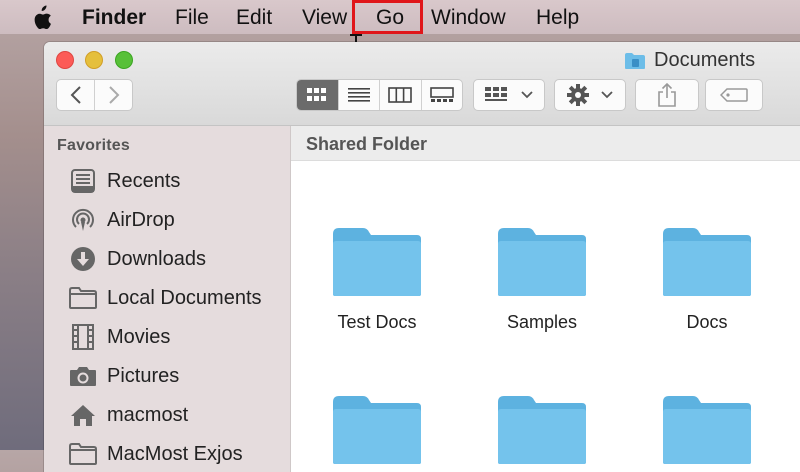 The width and height of the screenshot is (800, 472). I want to click on tag-icon, so click(734, 95).